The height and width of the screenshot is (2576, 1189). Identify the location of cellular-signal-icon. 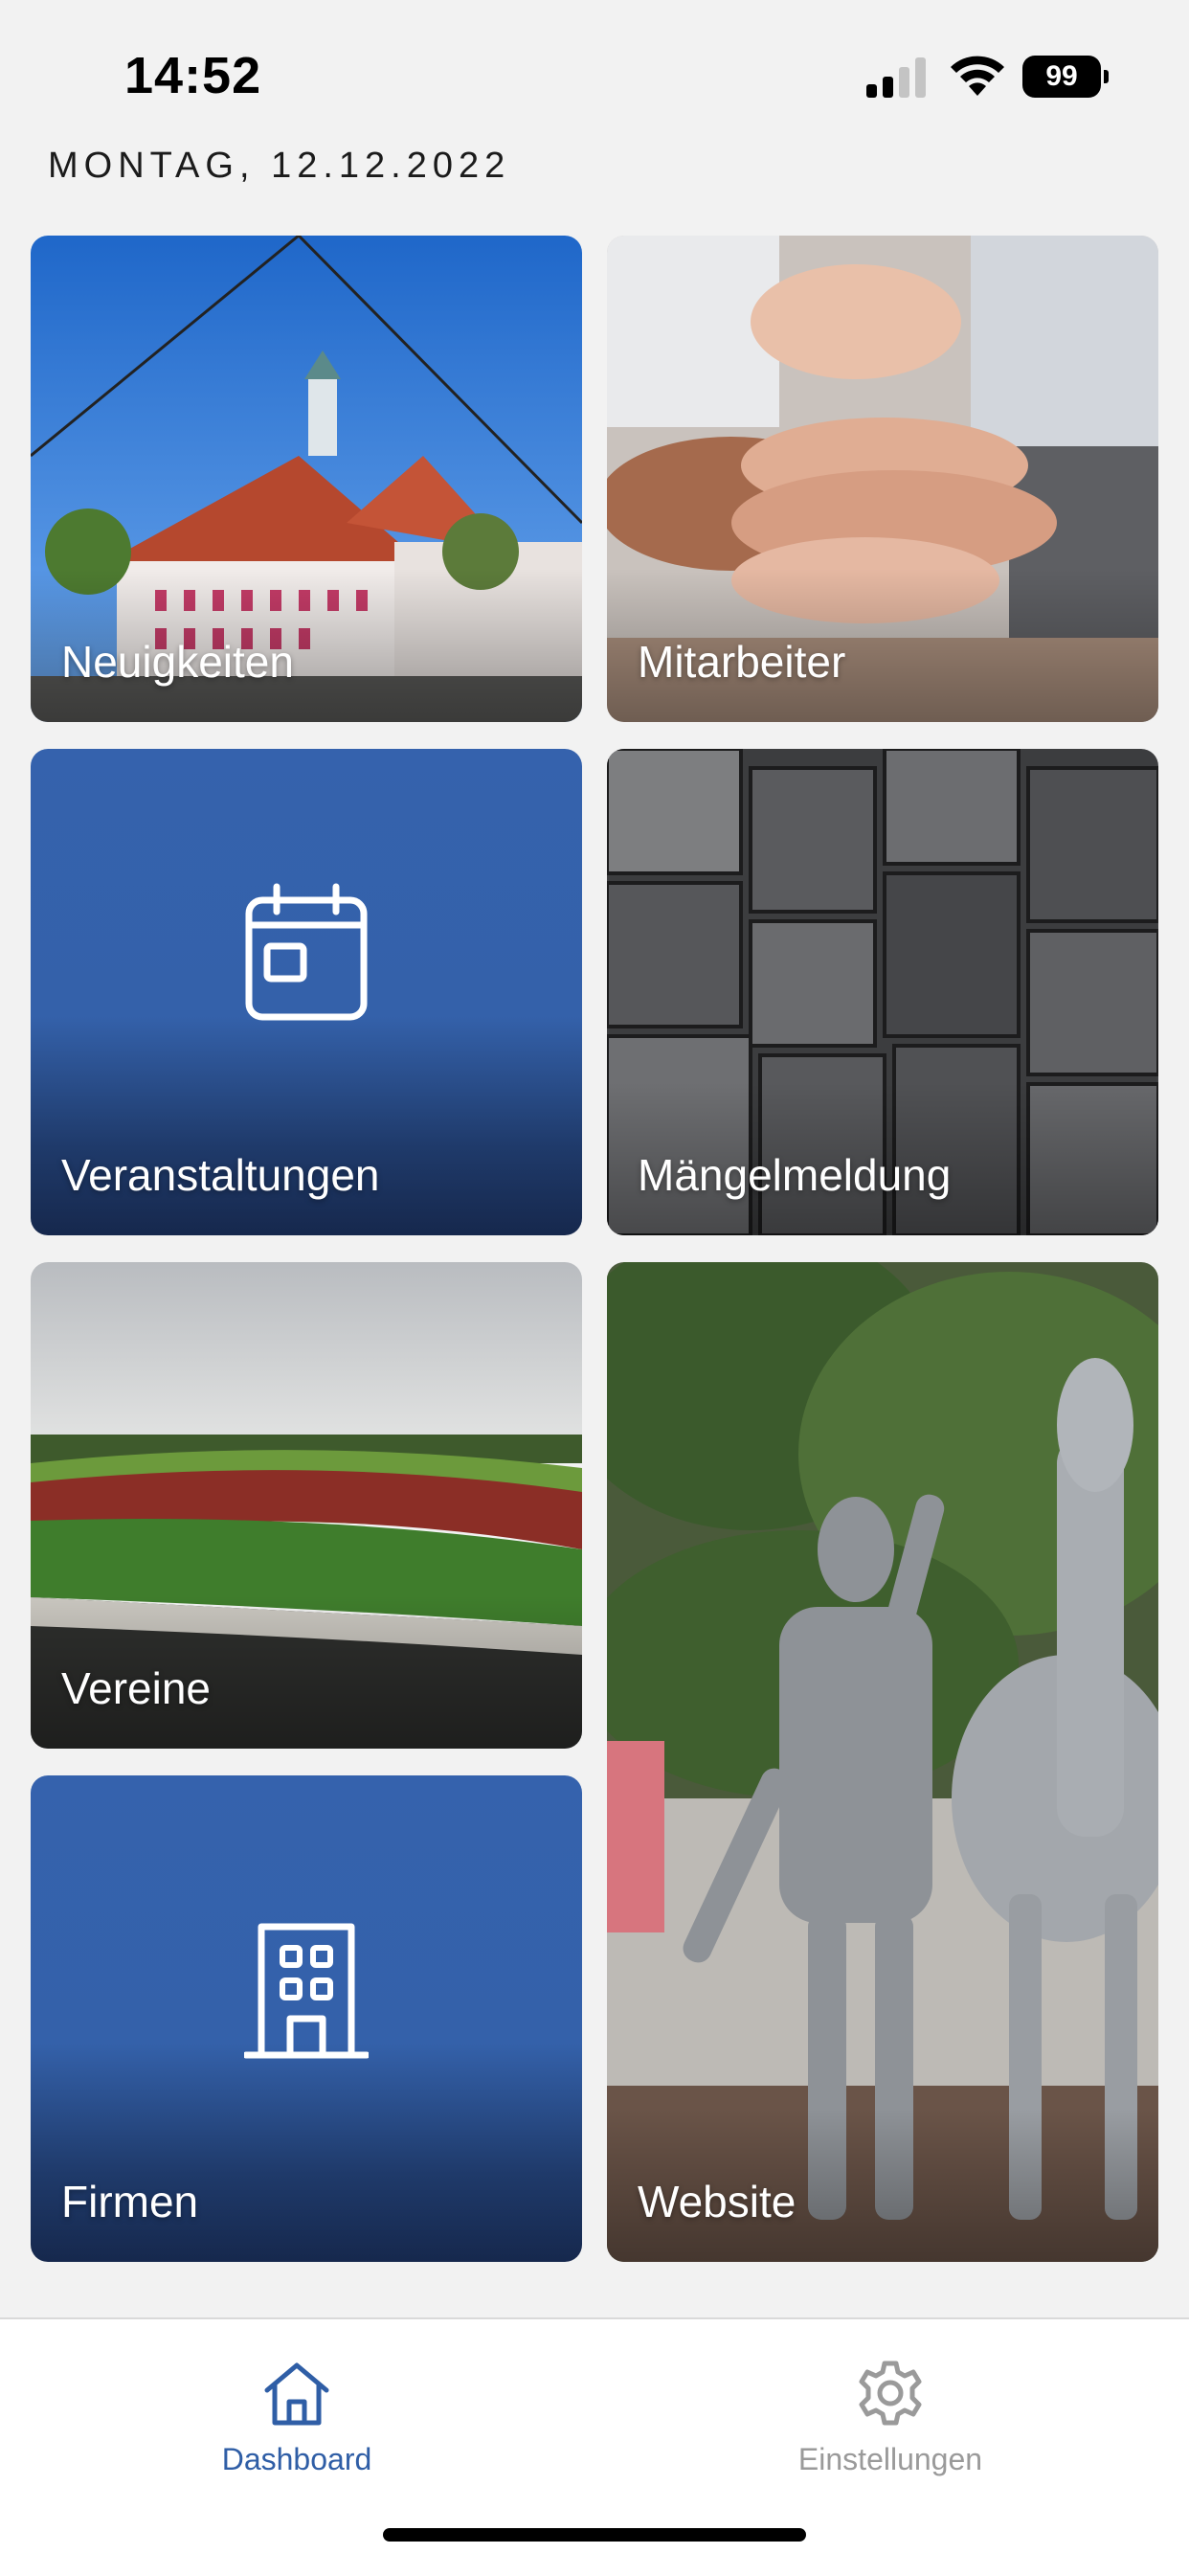
(896, 77).